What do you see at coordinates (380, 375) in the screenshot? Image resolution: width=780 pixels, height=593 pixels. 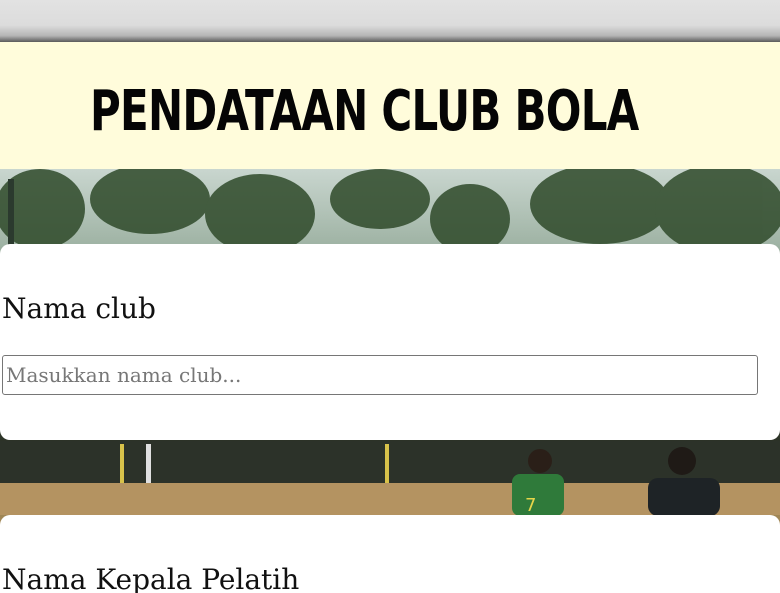 I see `club-name-input` at bounding box center [380, 375].